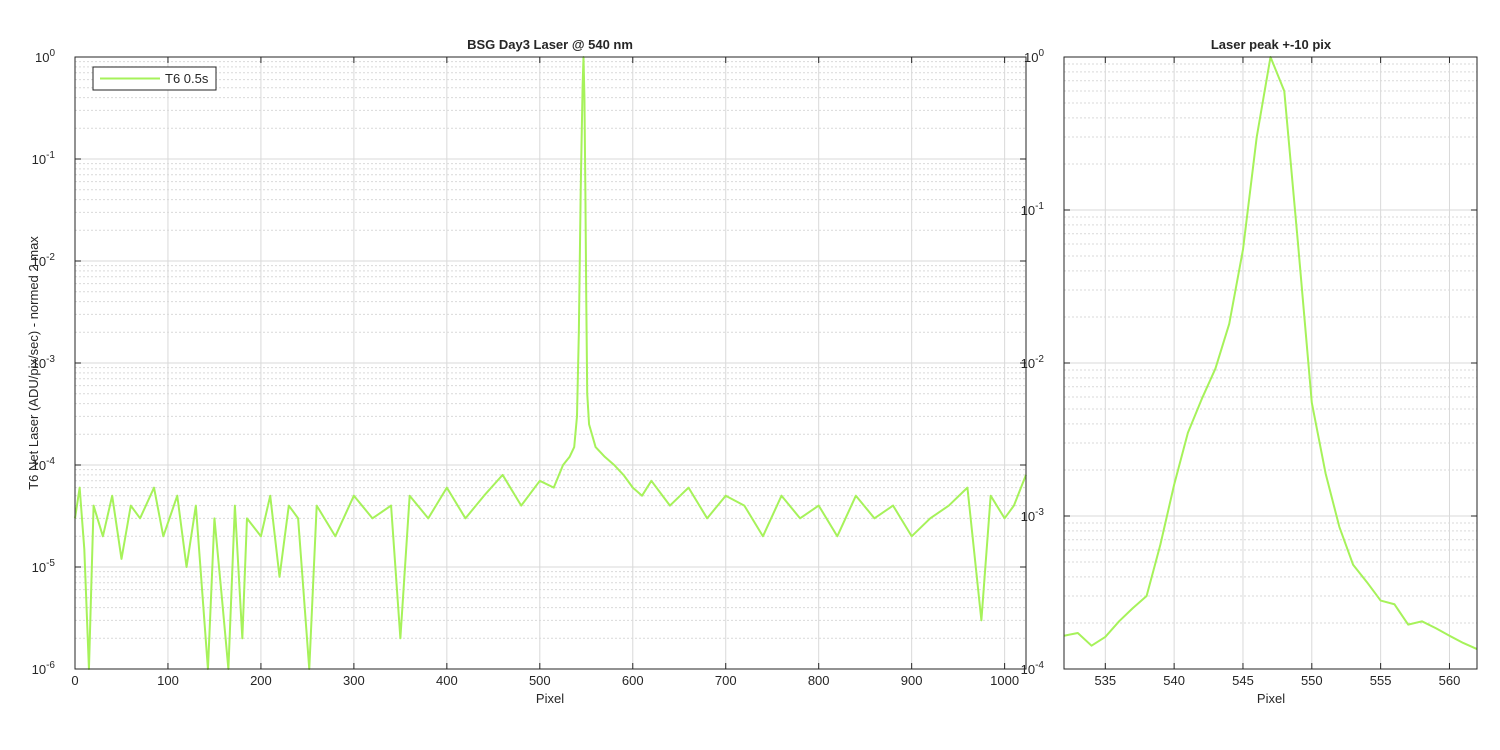  What do you see at coordinates (1105, 680) in the screenshot?
I see `x-tick-label: 535` at bounding box center [1105, 680].